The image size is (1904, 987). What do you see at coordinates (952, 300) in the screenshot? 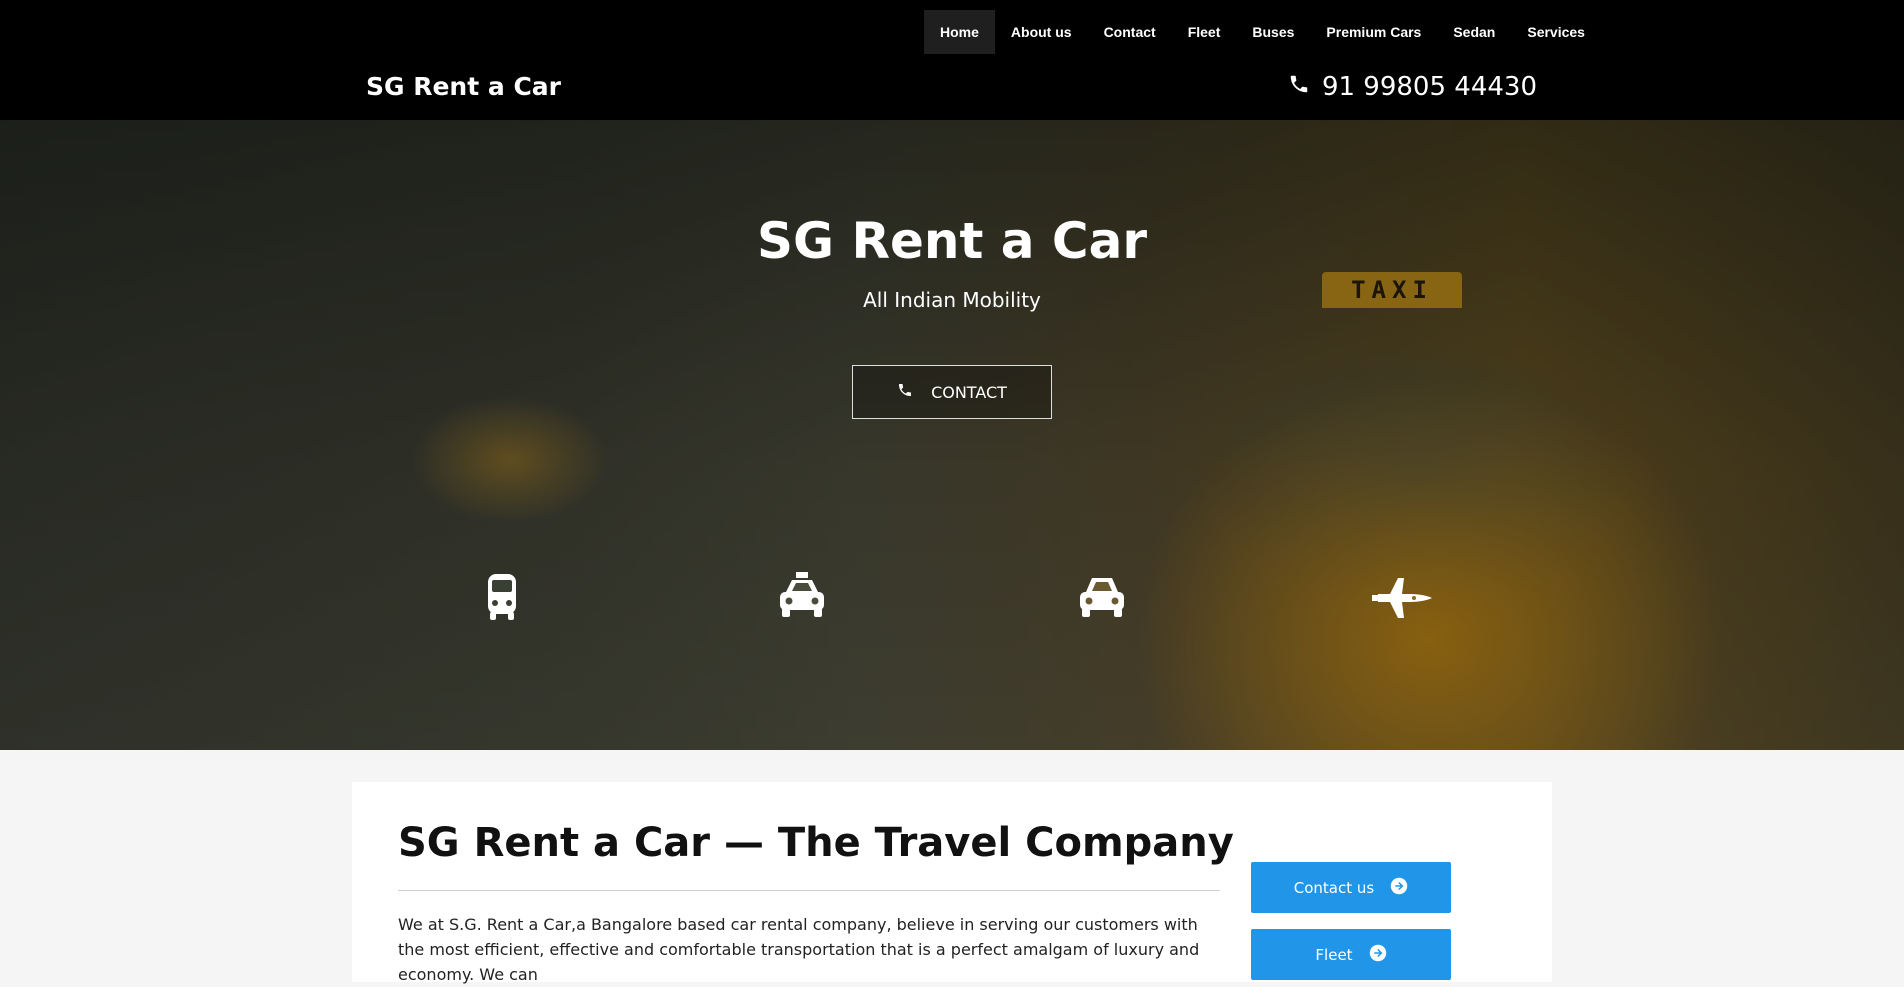
I see `hero-subtitle: All Indian Mobility` at bounding box center [952, 300].